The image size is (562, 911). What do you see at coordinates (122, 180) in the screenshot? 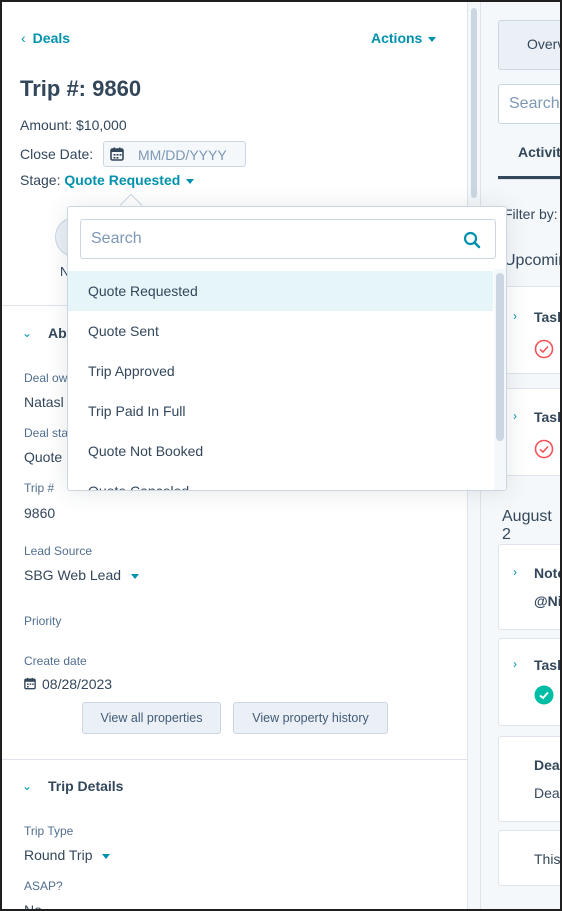
I see `stage-value: Quote Requested` at bounding box center [122, 180].